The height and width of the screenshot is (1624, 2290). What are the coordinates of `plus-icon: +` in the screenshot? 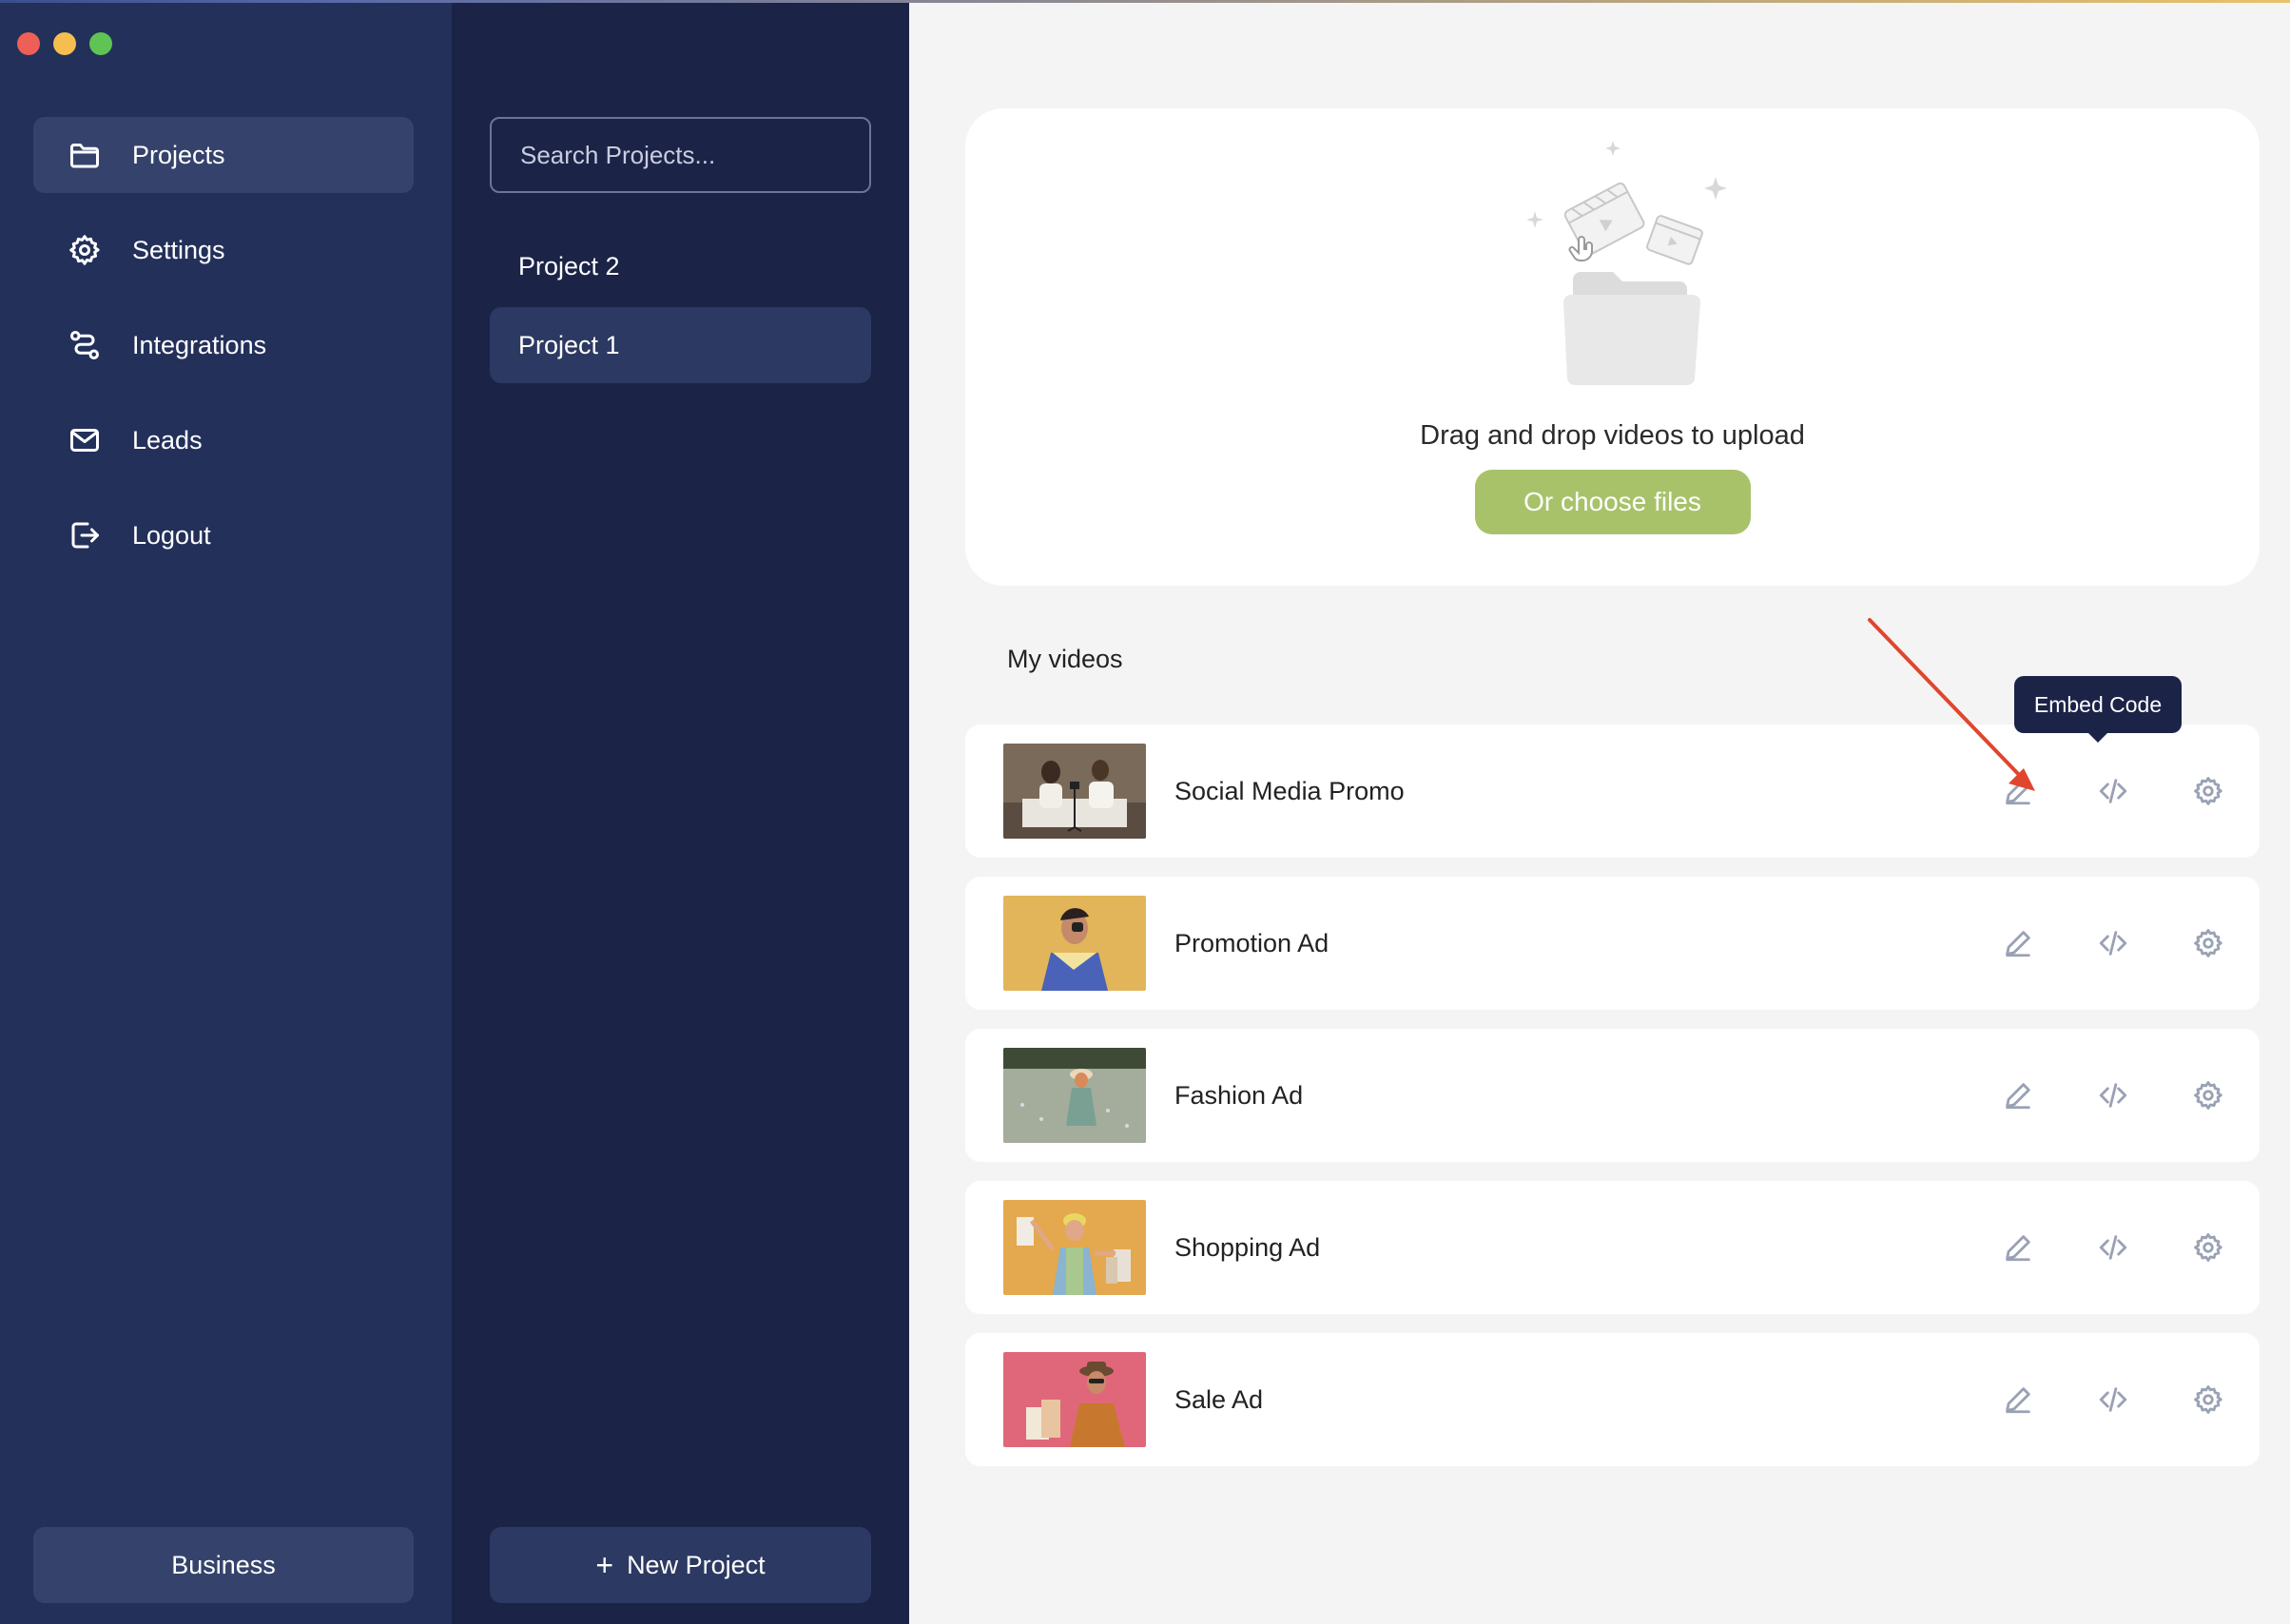 It's located at (605, 1565).